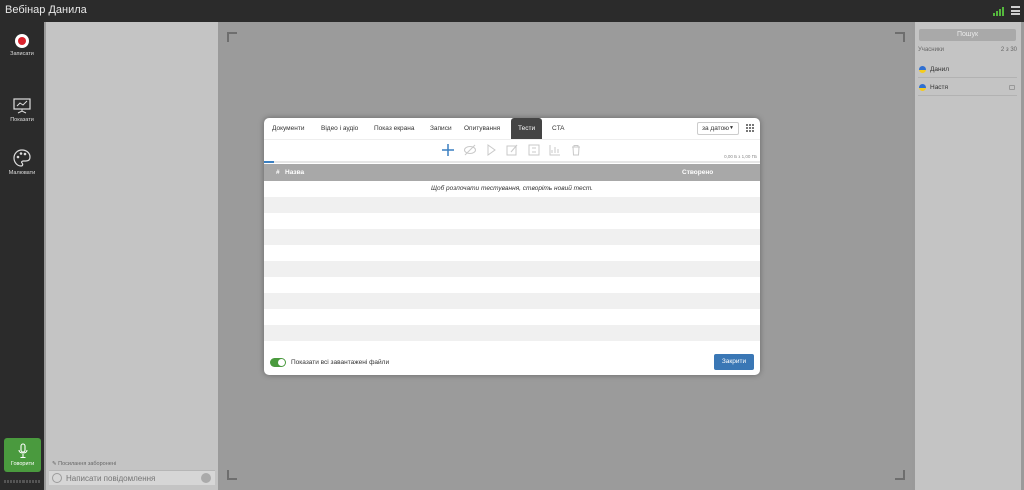 This screenshot has width=1024, height=490. I want to click on plus-icon, so click(448, 150).